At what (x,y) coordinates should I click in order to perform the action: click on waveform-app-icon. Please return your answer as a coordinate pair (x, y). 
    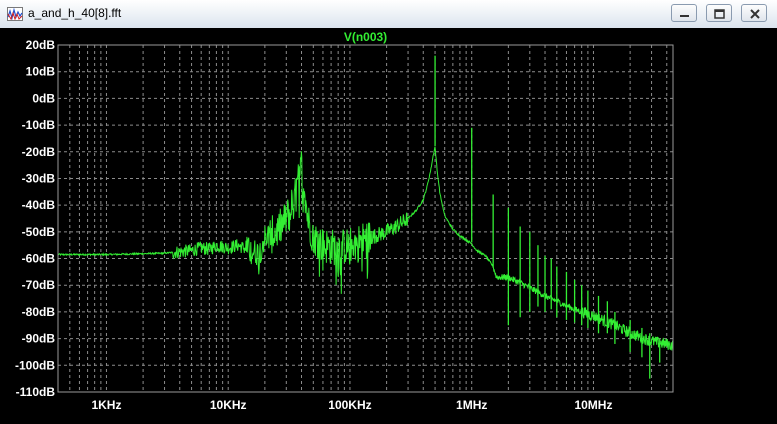
    Looking at the image, I should click on (15, 14).